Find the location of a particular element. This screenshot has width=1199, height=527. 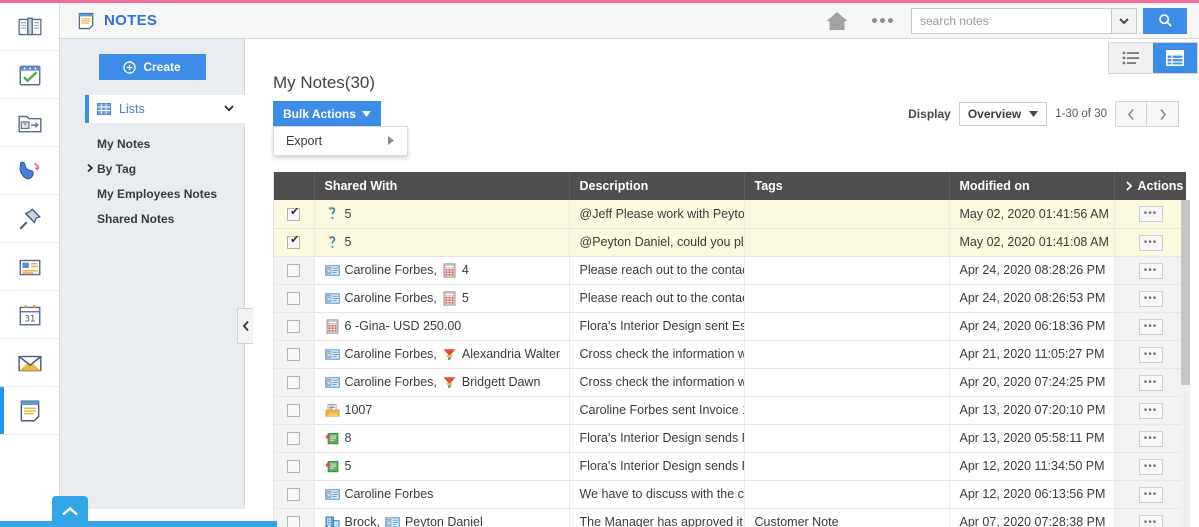

sidebar-item-my-notes: My Notes is located at coordinates (152, 143).